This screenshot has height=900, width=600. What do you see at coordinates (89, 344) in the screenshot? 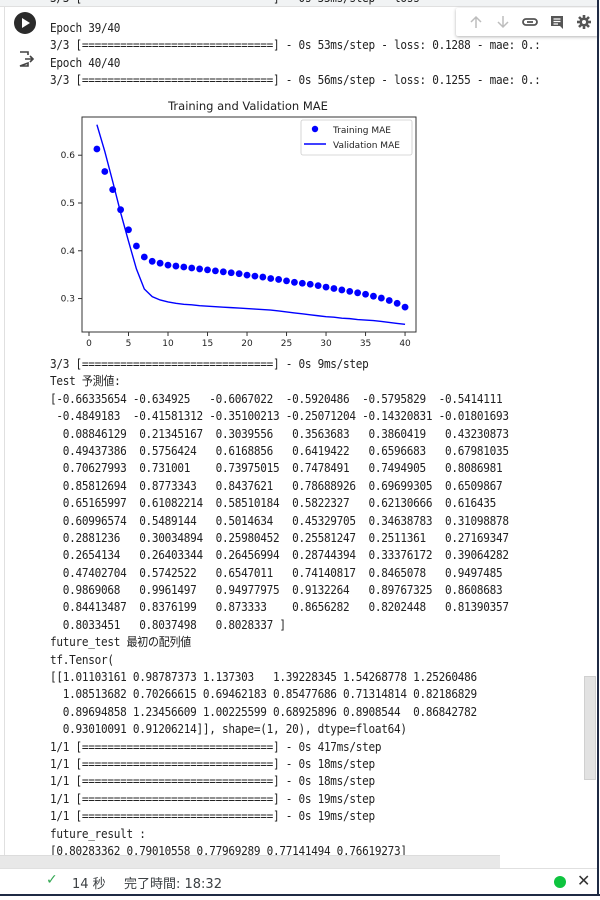
I see `x-tick-label: 0` at bounding box center [89, 344].